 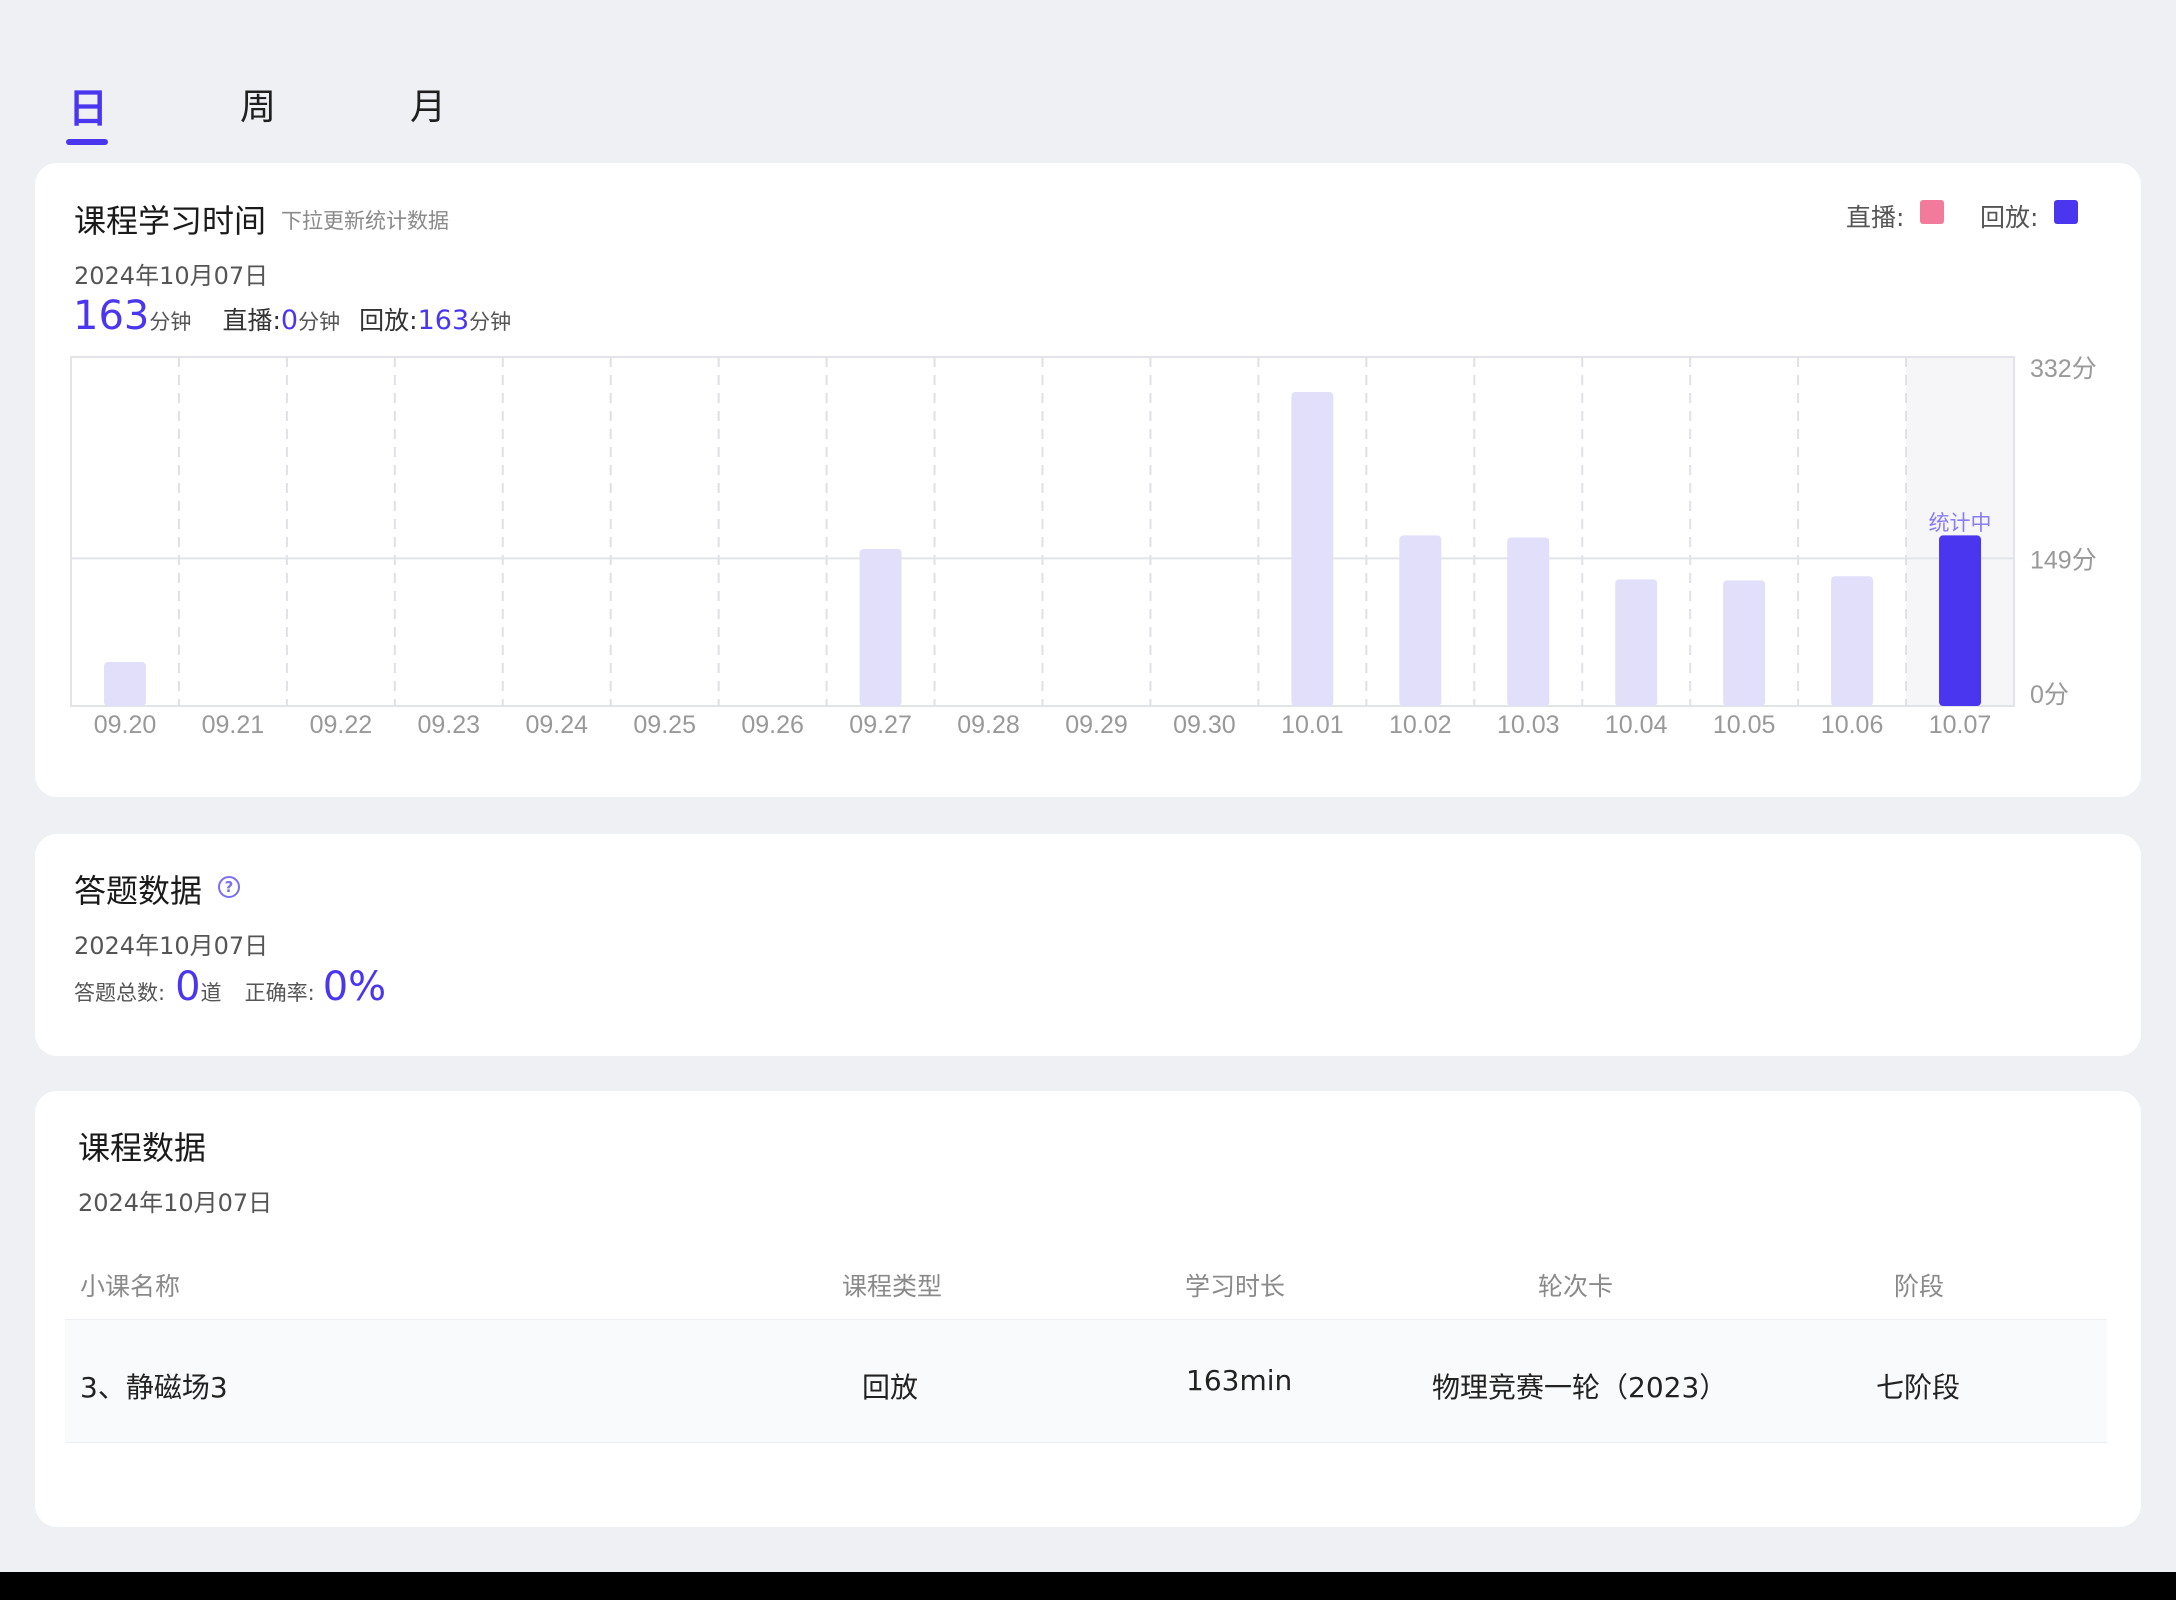 I want to click on bar-09.27, so click(x=880, y=627).